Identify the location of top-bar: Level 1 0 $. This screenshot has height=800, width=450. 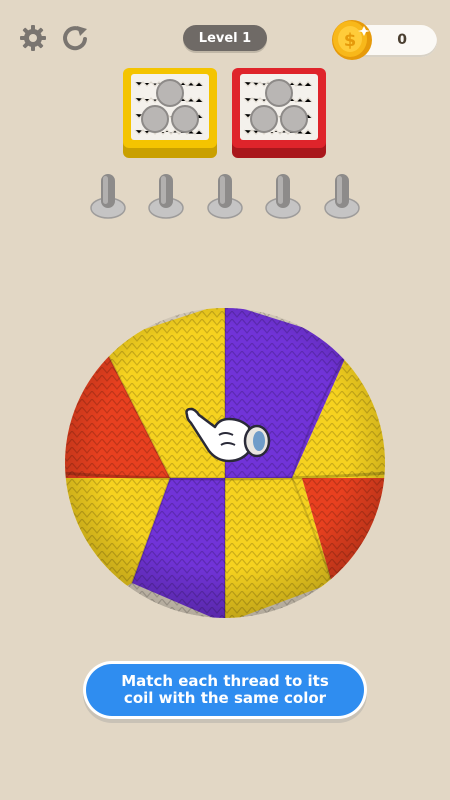
(225, 40).